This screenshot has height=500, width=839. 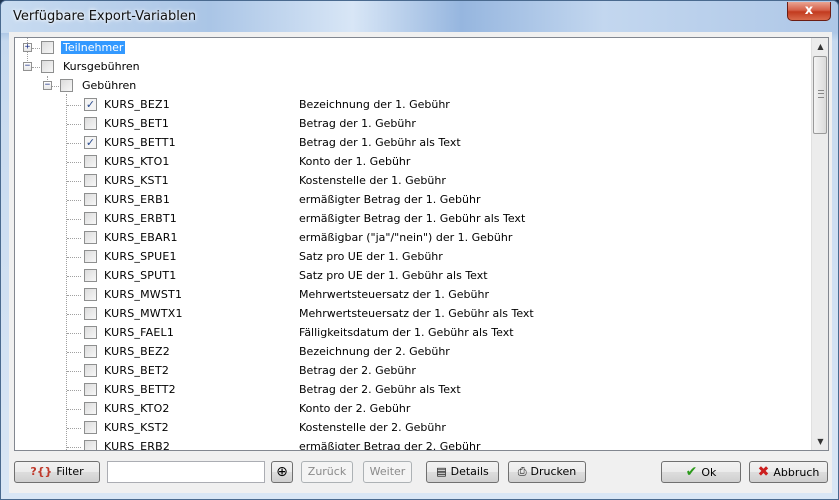 What do you see at coordinates (413, 181) in the screenshot?
I see `tree-item-row: KURS_KST1 Kostenstelle der 1. Gebühr` at bounding box center [413, 181].